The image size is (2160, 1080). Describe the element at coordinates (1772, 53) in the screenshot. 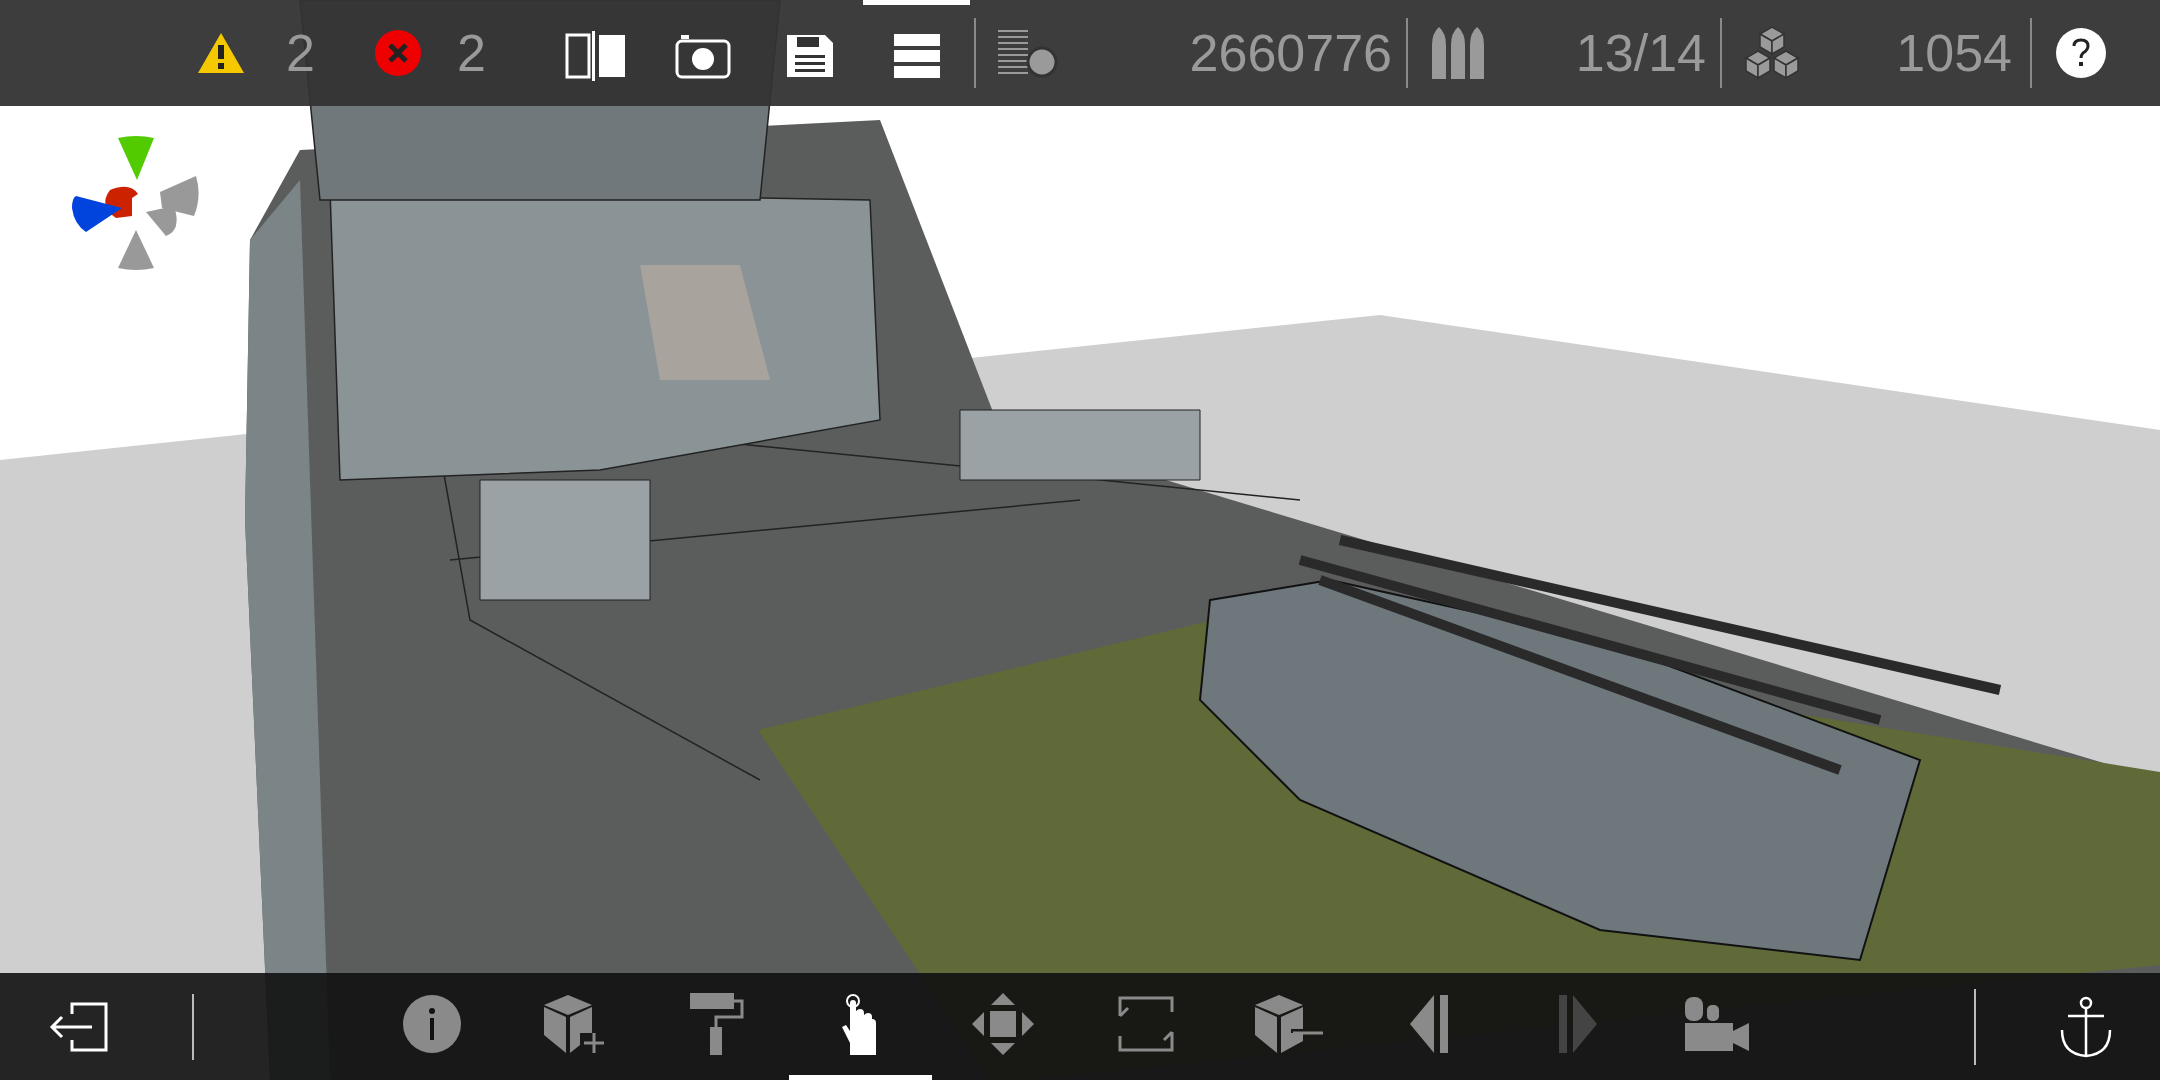

I see `cubes-icon` at that location.